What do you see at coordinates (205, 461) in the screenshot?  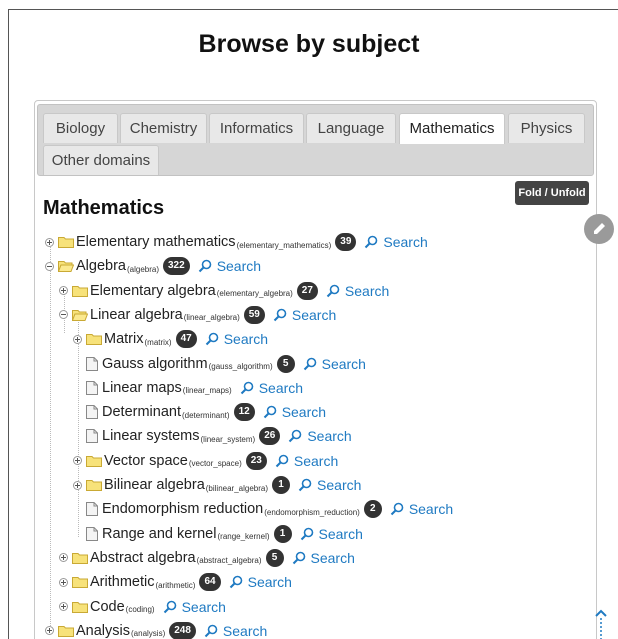 I see `tree-row: Vector space (vector_space) 23 Search` at bounding box center [205, 461].